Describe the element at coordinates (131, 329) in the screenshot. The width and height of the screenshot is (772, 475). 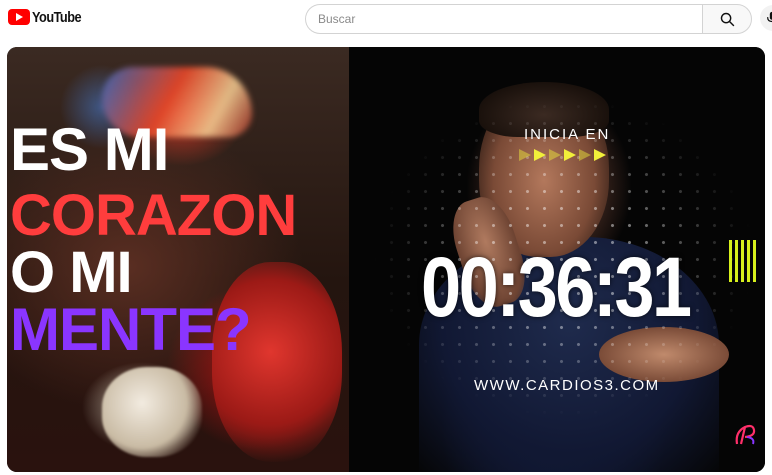
I see `title-line-4: MENTE?` at that location.